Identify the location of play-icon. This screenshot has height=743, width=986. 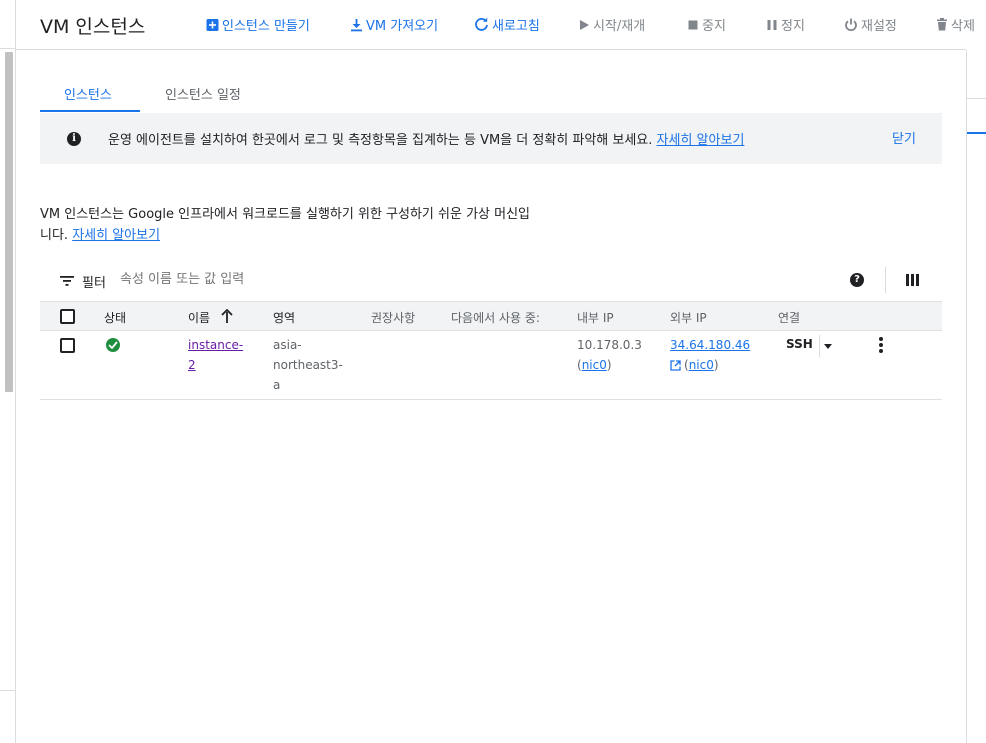
(584, 24).